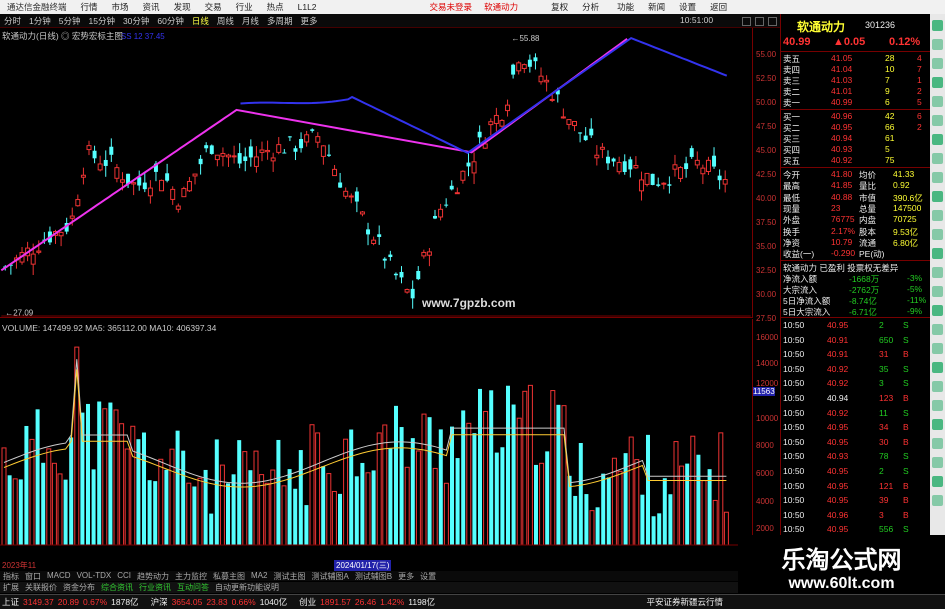 The width and height of the screenshot is (945, 609). Describe the element at coordinates (94, 576) in the screenshot. I see `indicator-tab: VOL-TDX` at that location.